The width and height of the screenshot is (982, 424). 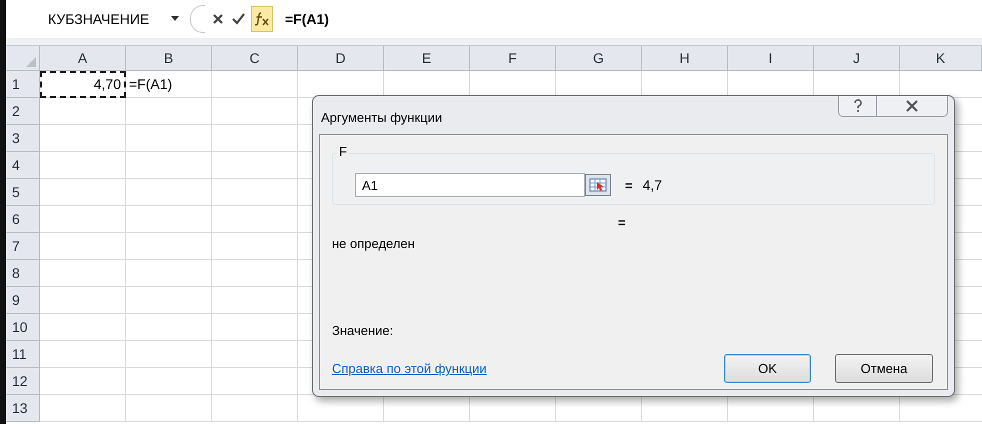 I want to click on group-label: F, so click(x=343, y=152).